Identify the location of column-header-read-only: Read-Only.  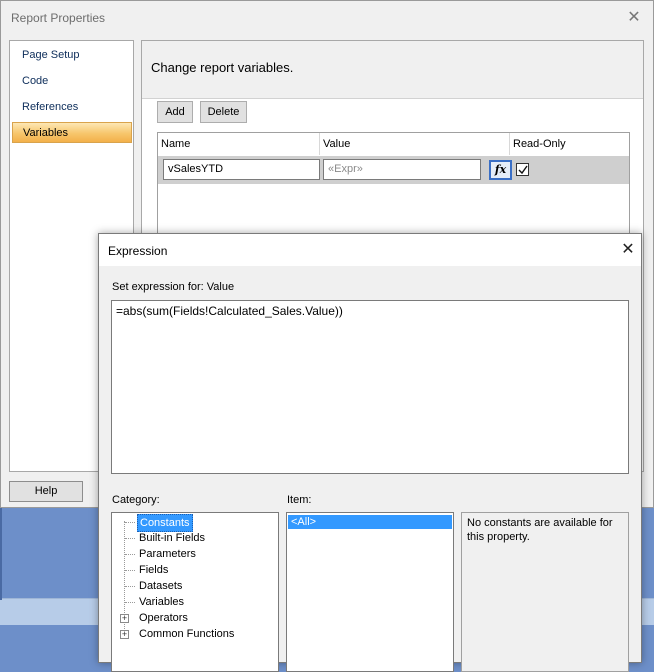
(569, 144).